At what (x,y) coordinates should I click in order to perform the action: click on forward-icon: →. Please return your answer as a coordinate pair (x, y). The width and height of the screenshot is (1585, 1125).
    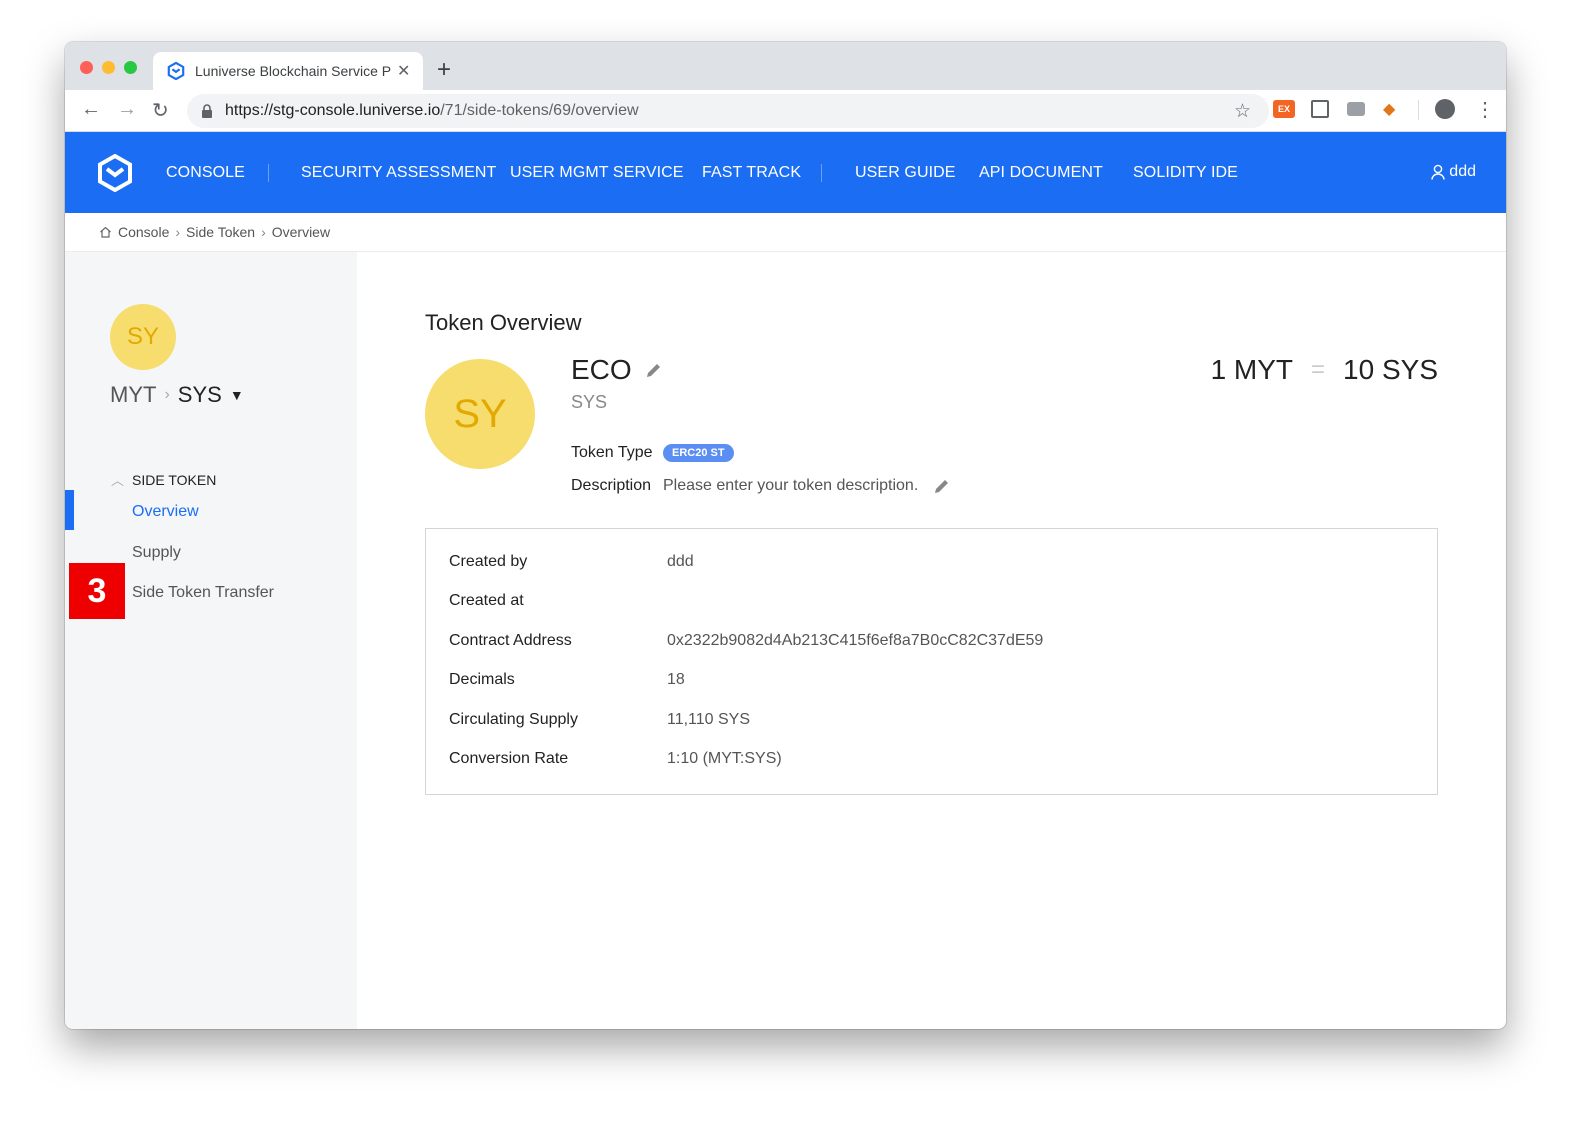
    Looking at the image, I should click on (127, 109).